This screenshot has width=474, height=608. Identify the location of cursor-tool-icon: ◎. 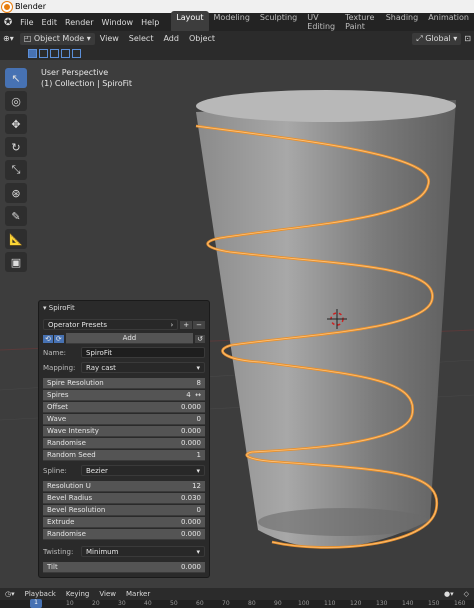
(16, 101).